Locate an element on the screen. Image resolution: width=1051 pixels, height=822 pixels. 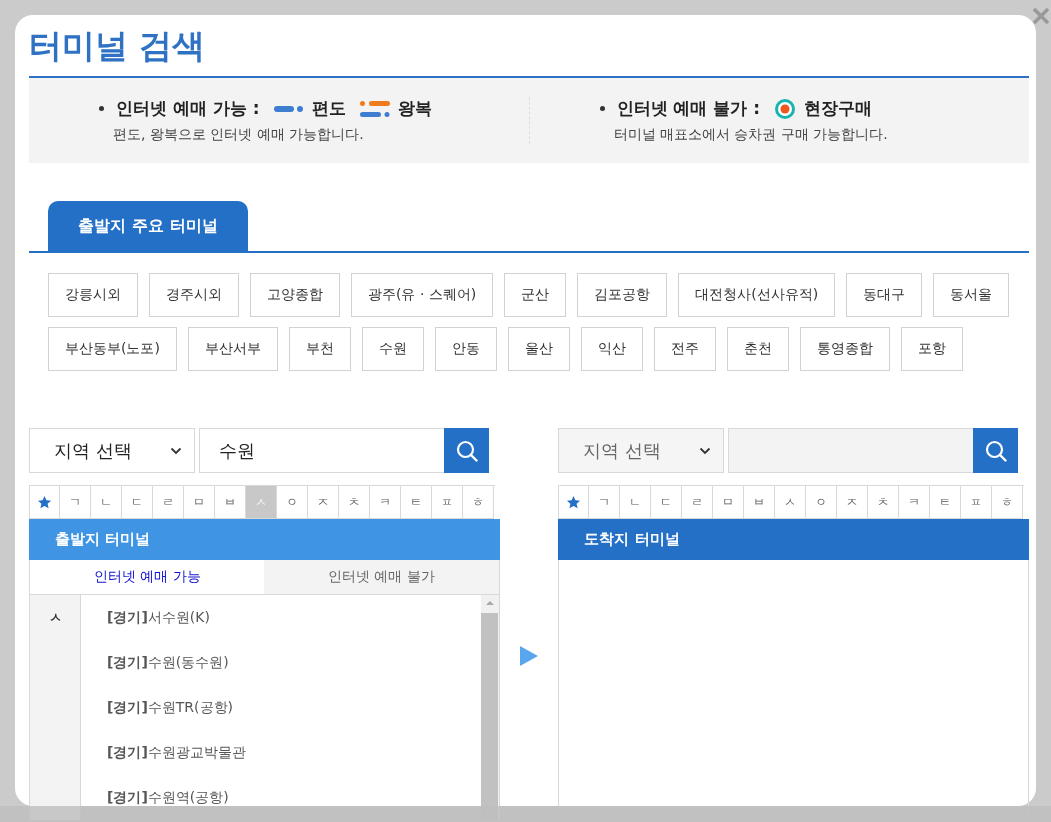
terminal-item: [경기]수원광교박물관 is located at coordinates (281, 752).